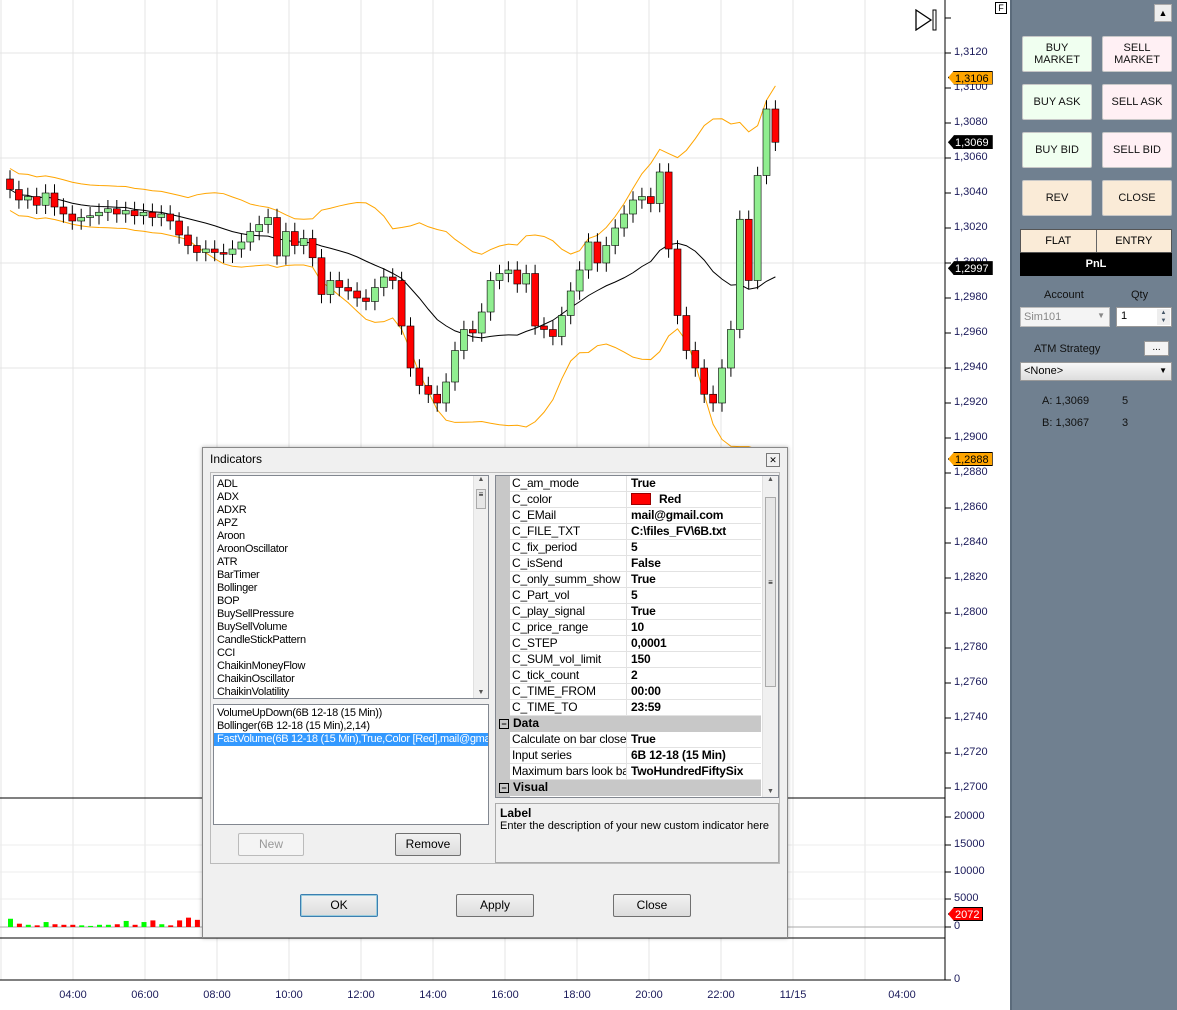  Describe the element at coordinates (628, 788) in the screenshot. I see `property-category: − Visual` at that location.